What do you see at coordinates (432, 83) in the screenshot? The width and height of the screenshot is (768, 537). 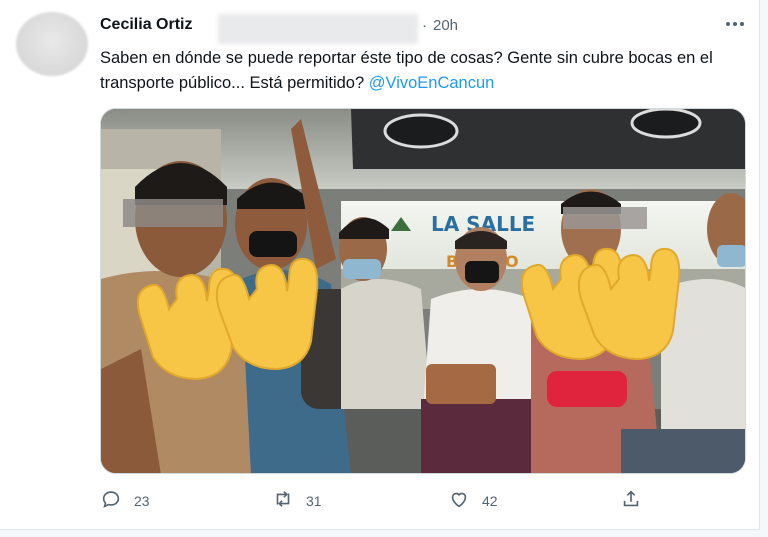 I see `mention-link: @VivoEnCancun` at bounding box center [432, 83].